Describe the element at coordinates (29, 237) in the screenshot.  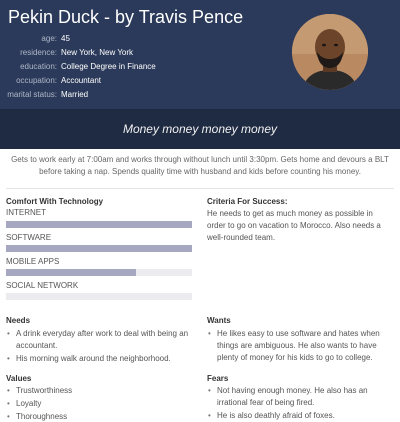
I see `tech-label-software: SOFTWARE` at that location.